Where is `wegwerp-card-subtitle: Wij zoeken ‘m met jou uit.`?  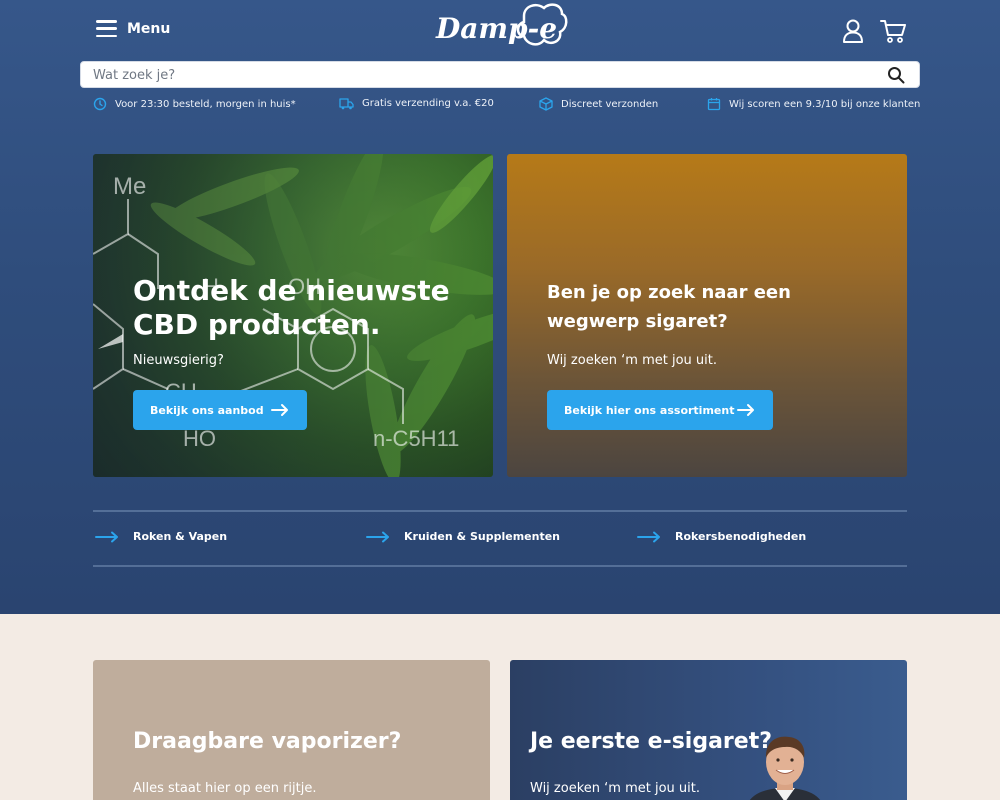 wegwerp-card-subtitle: Wij zoeken ‘m met jou uit. is located at coordinates (632, 360).